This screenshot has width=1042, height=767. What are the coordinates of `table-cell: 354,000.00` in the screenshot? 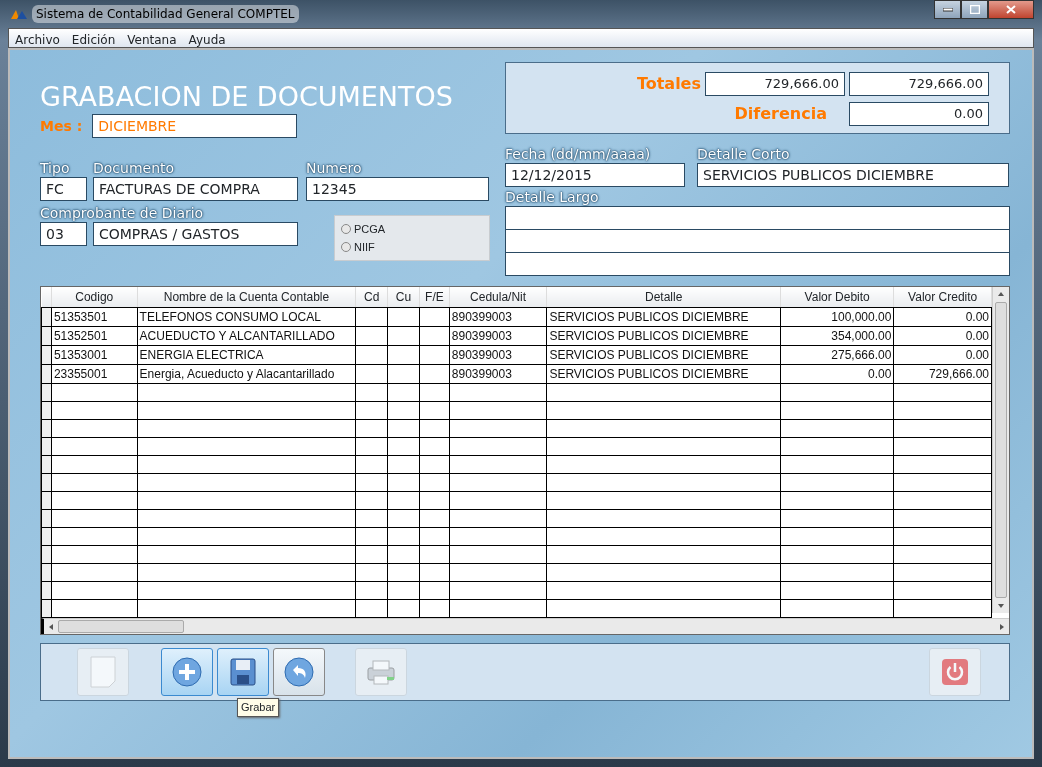 It's located at (837, 336).